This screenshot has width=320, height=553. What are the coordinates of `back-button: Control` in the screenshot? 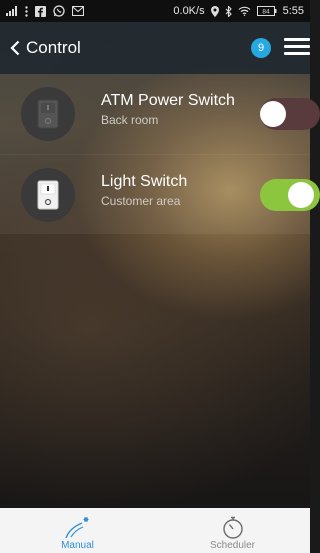 It's located at (45, 48).